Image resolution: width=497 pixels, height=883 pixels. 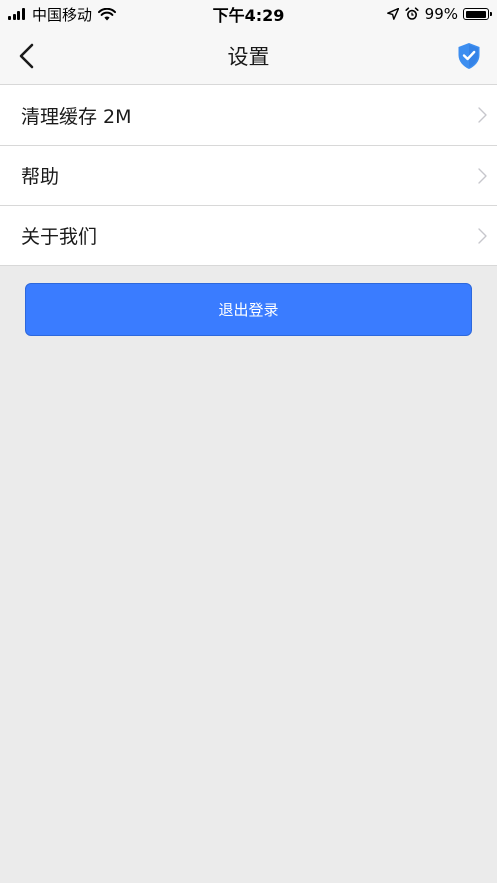 I want to click on battery-percent: 99%, so click(x=441, y=14).